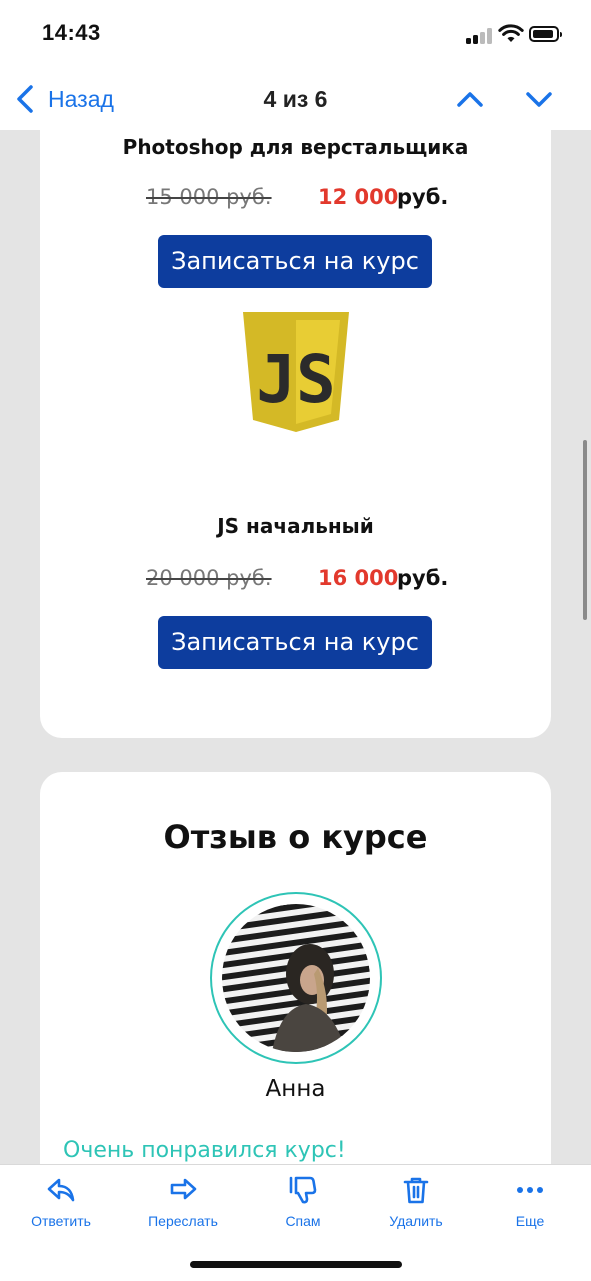 The height and width of the screenshot is (1281, 591). Describe the element at coordinates (295, 526) in the screenshot. I see `course-title: JS начальный` at that location.